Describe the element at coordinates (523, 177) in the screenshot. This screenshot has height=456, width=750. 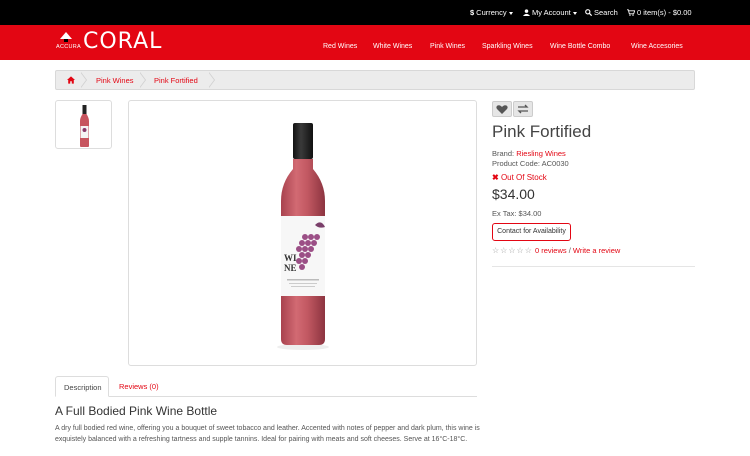
I see `stock-status-text: Out Of Stock` at that location.